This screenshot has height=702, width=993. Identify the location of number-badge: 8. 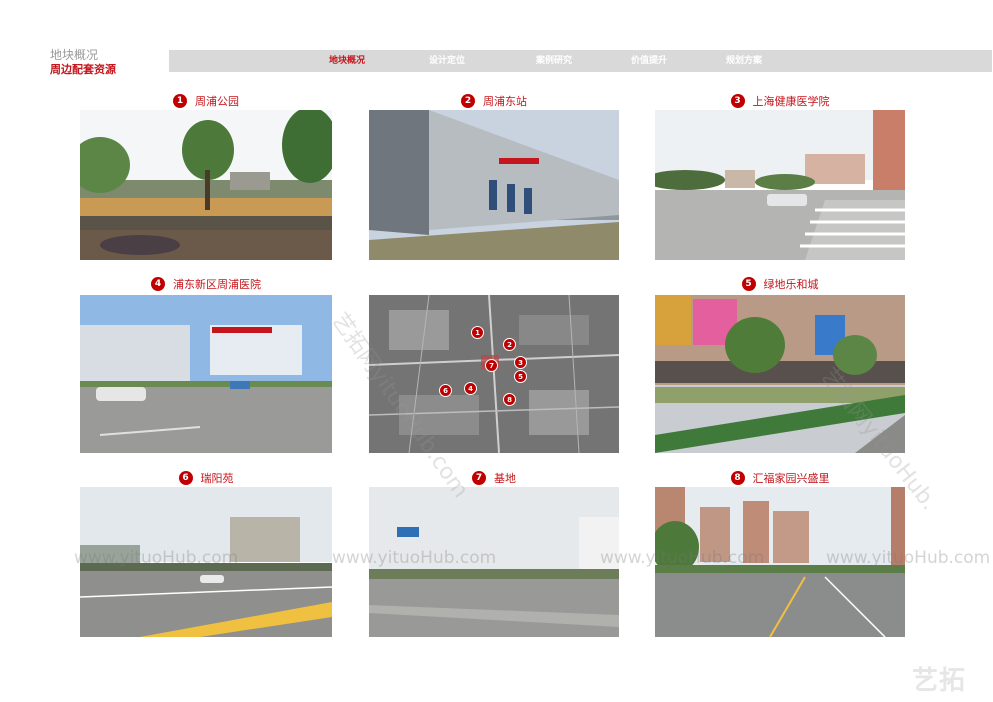
(737, 478).